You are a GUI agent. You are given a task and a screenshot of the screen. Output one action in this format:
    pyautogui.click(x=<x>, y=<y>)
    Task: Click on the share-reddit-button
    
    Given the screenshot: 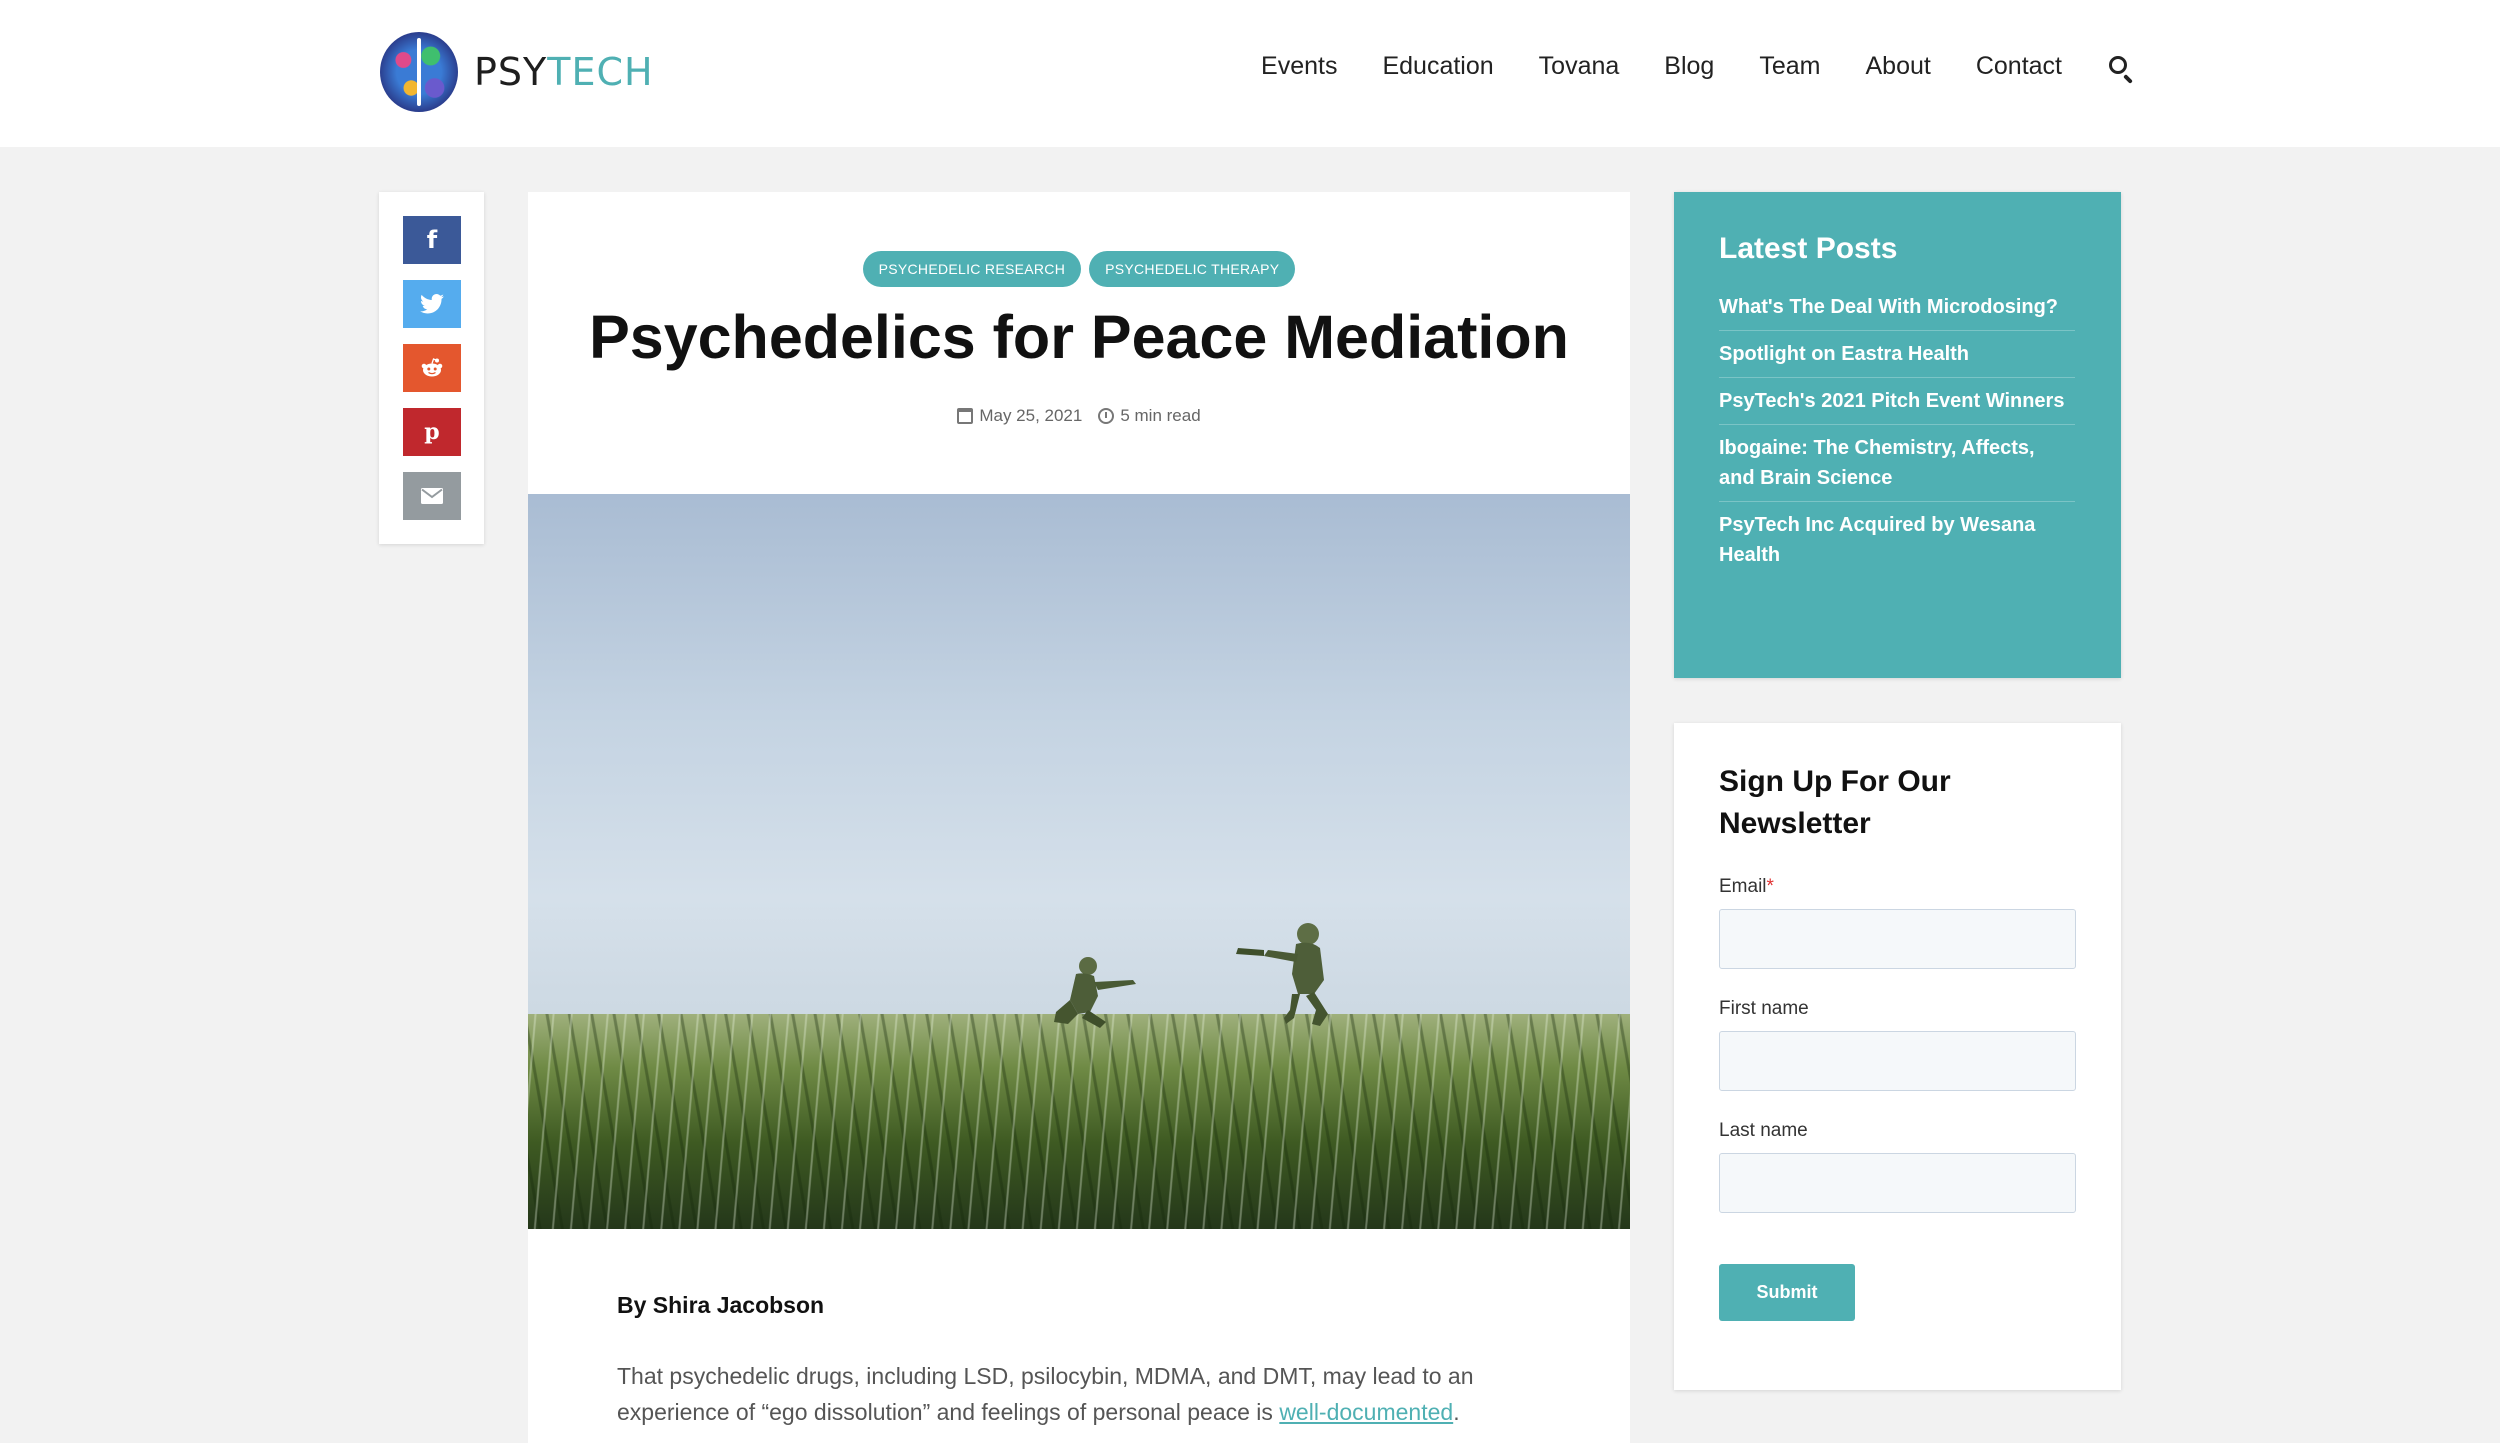 What is the action you would take?
    pyautogui.click(x=432, y=368)
    